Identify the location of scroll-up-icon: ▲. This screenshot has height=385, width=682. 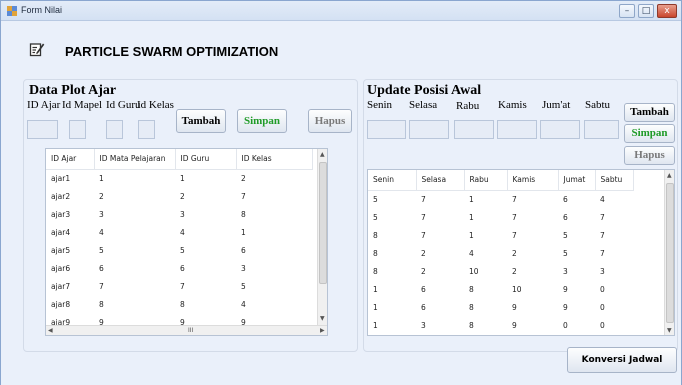
(669, 176).